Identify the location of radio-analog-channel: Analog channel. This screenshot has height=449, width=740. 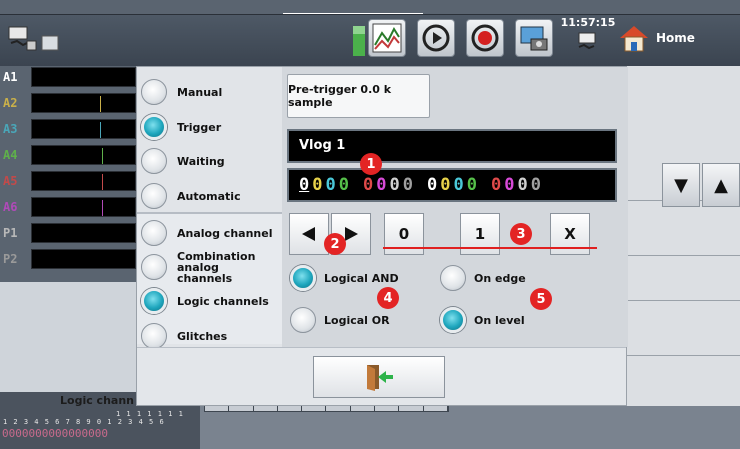
(211, 233).